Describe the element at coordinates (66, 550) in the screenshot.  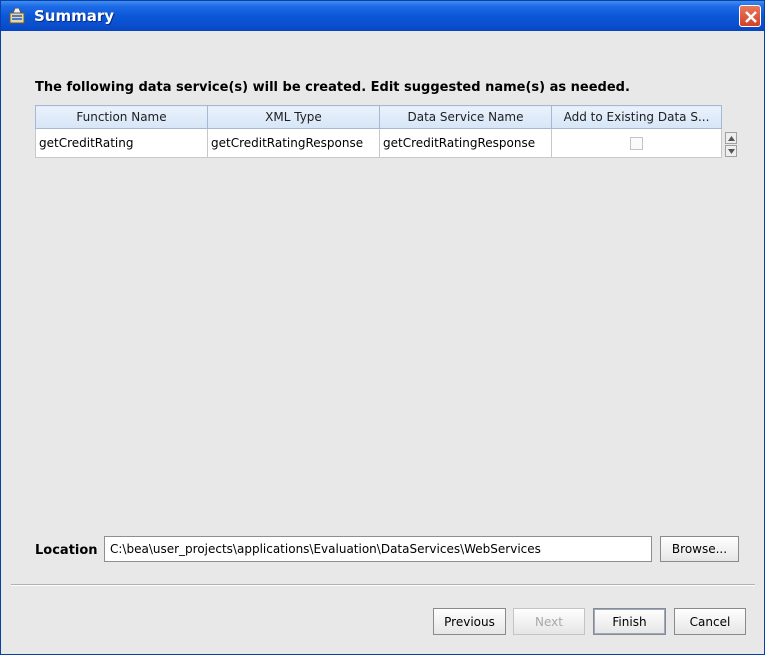
I see `location-label: Location` at that location.